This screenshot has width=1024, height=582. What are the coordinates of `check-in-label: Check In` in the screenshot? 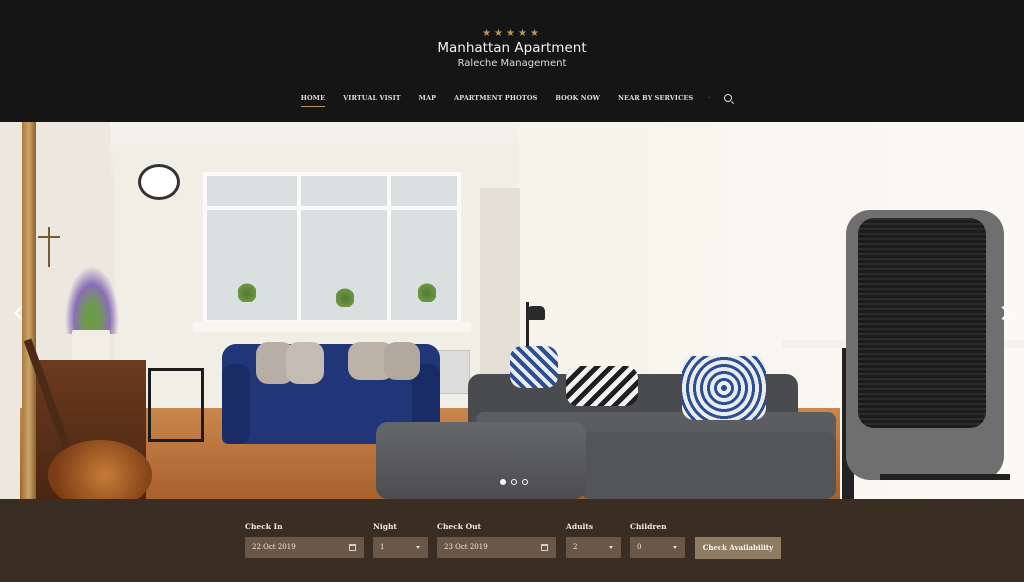 It's located at (264, 526).